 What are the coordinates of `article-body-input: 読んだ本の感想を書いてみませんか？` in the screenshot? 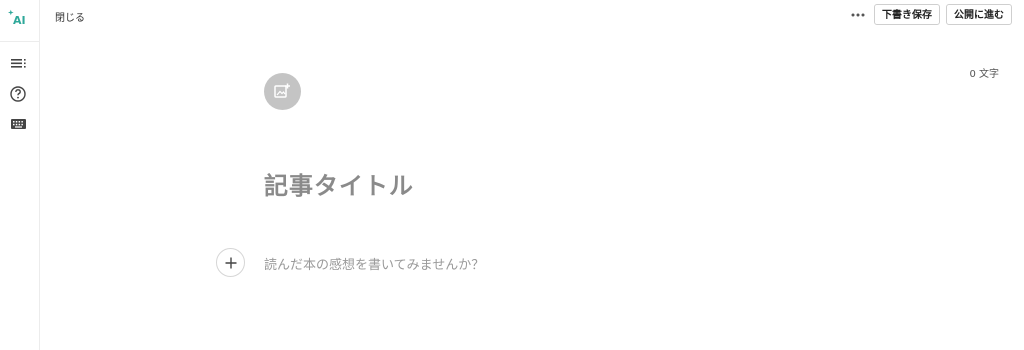 It's located at (564, 263).